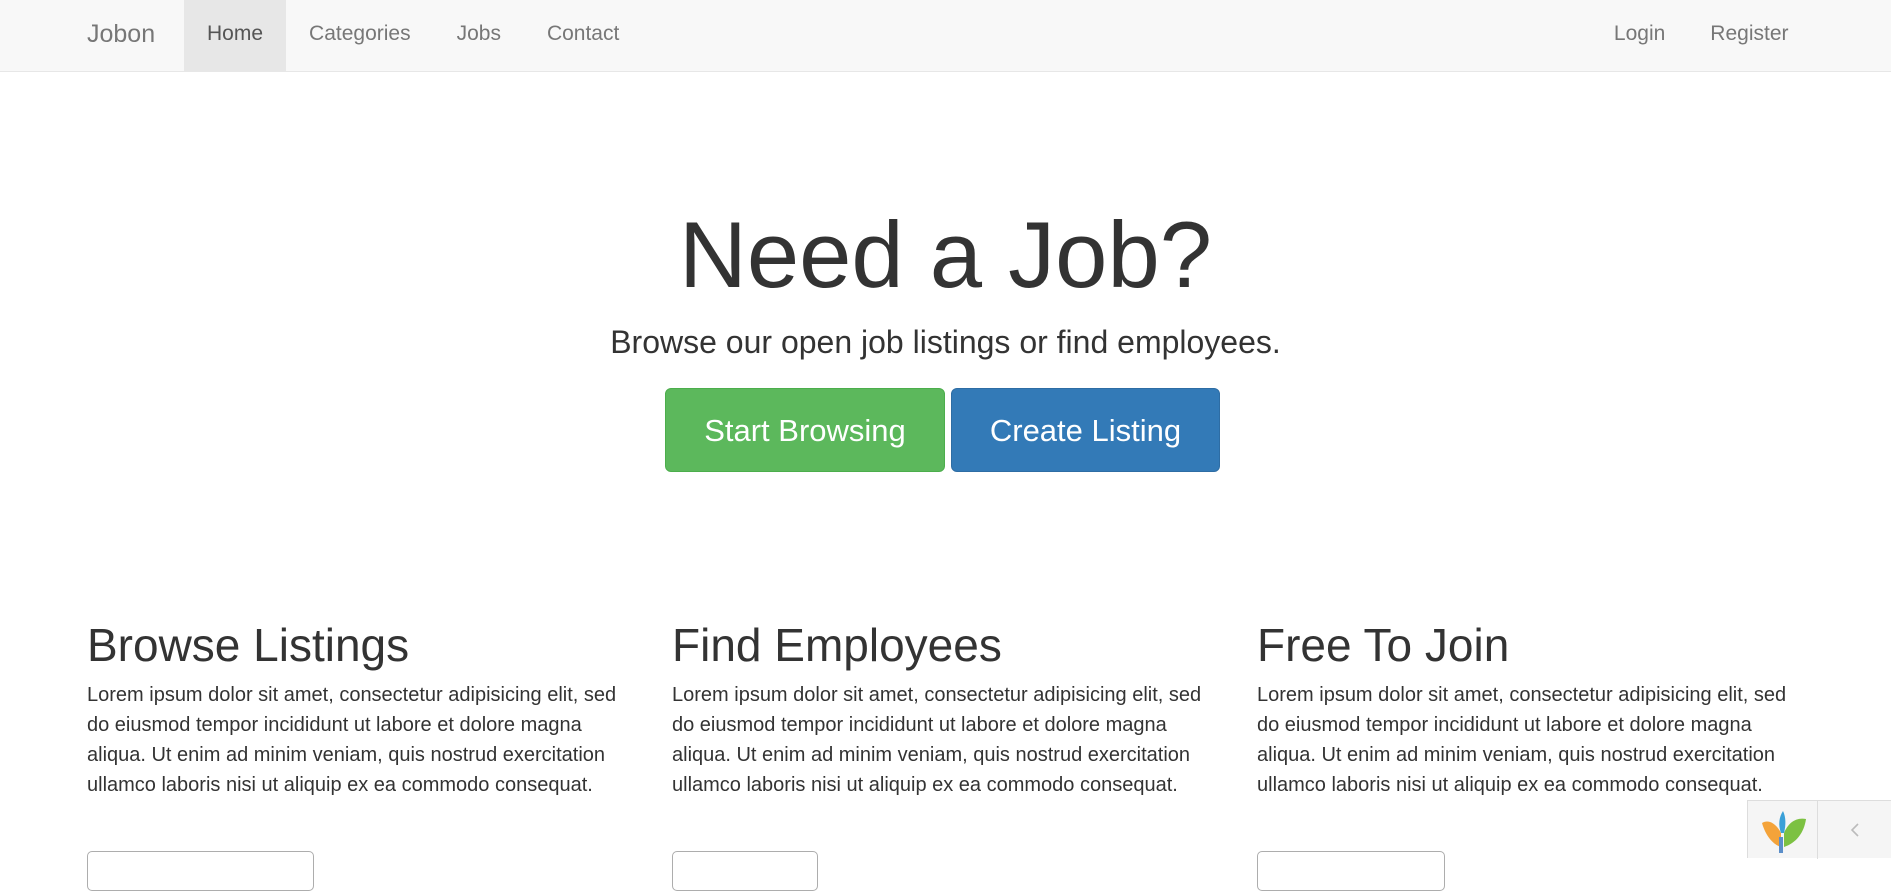 The image size is (1891, 891). Describe the element at coordinates (1854, 830) in the screenshot. I see `chevron-left-icon` at that location.